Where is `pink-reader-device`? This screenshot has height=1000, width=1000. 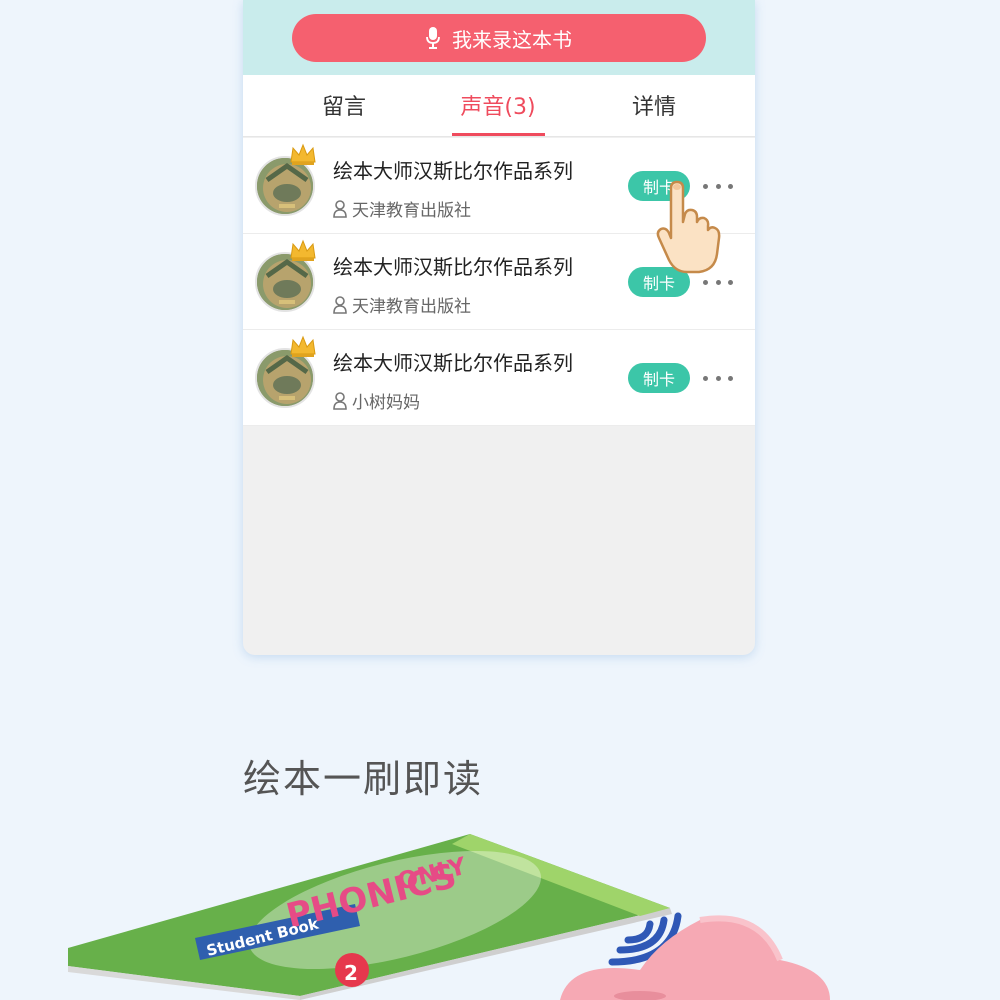 pink-reader-device is located at coordinates (695, 957).